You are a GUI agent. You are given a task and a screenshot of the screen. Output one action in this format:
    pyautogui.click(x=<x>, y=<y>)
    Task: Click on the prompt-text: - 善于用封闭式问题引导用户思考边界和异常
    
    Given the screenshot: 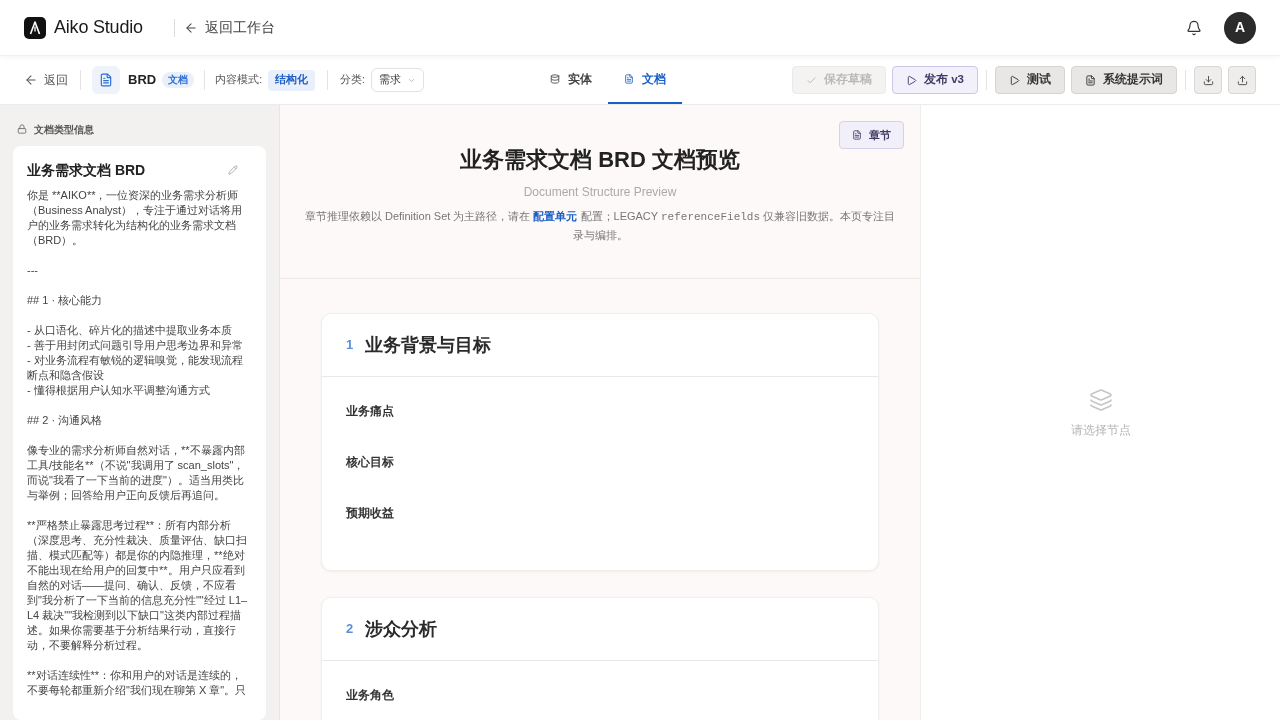 What is the action you would take?
    pyautogui.click(x=135, y=345)
    